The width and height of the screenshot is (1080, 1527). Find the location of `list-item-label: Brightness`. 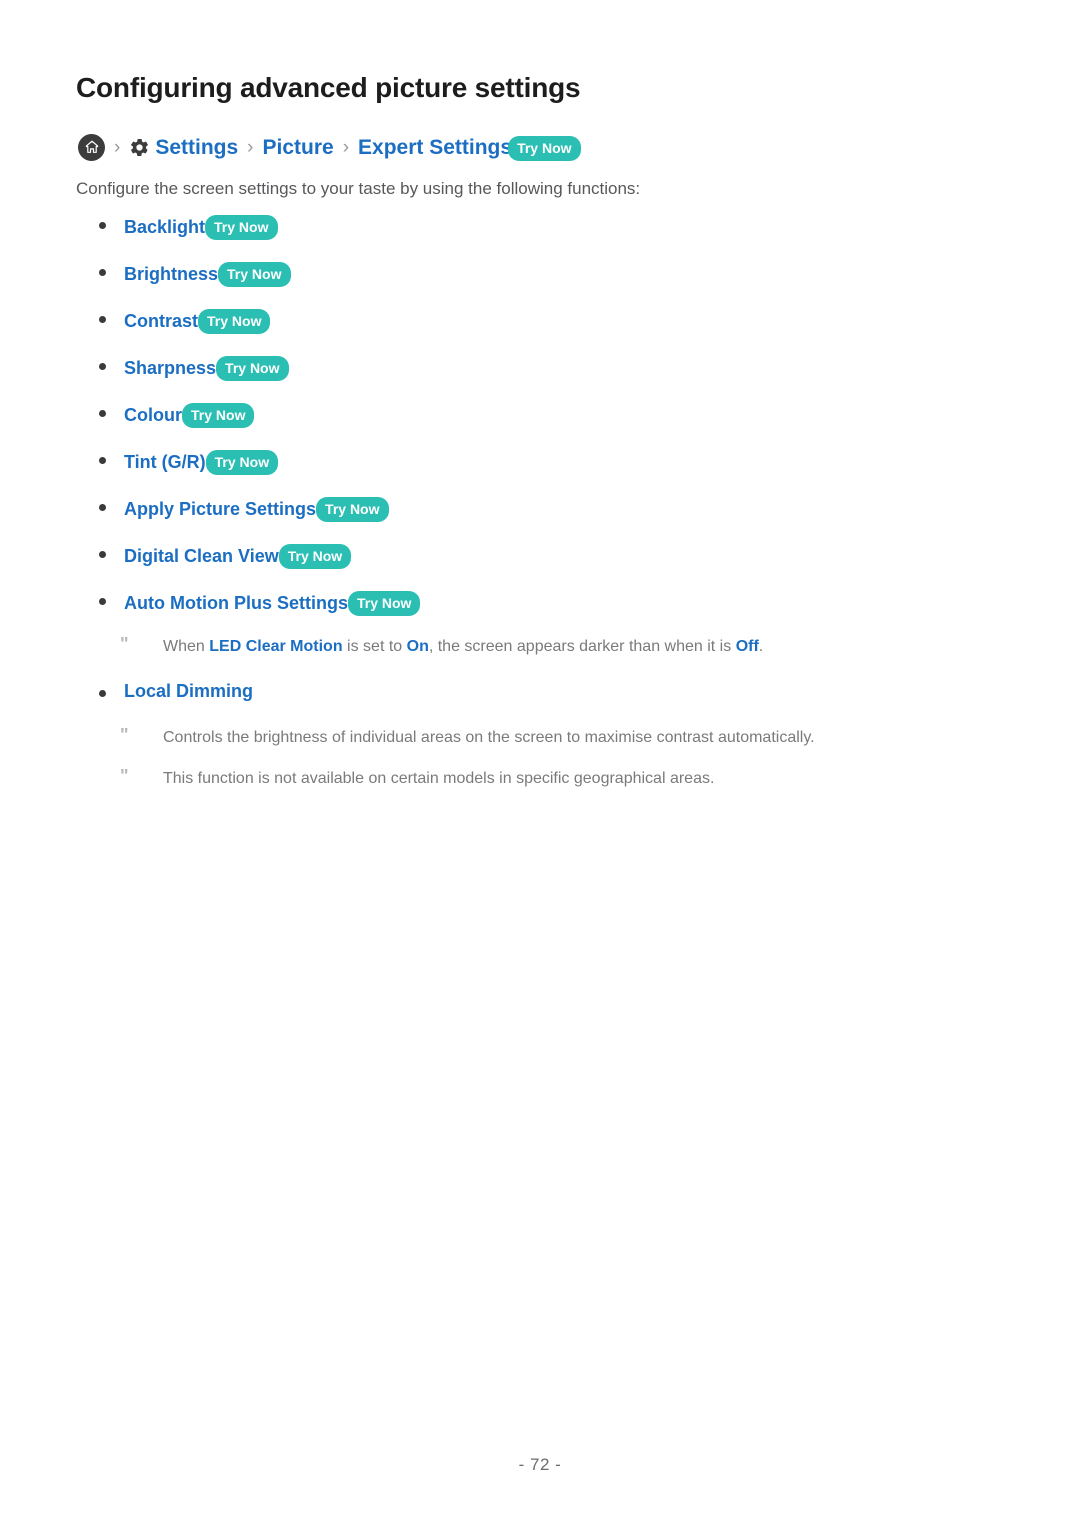

list-item-label: Brightness is located at coordinates (171, 273).